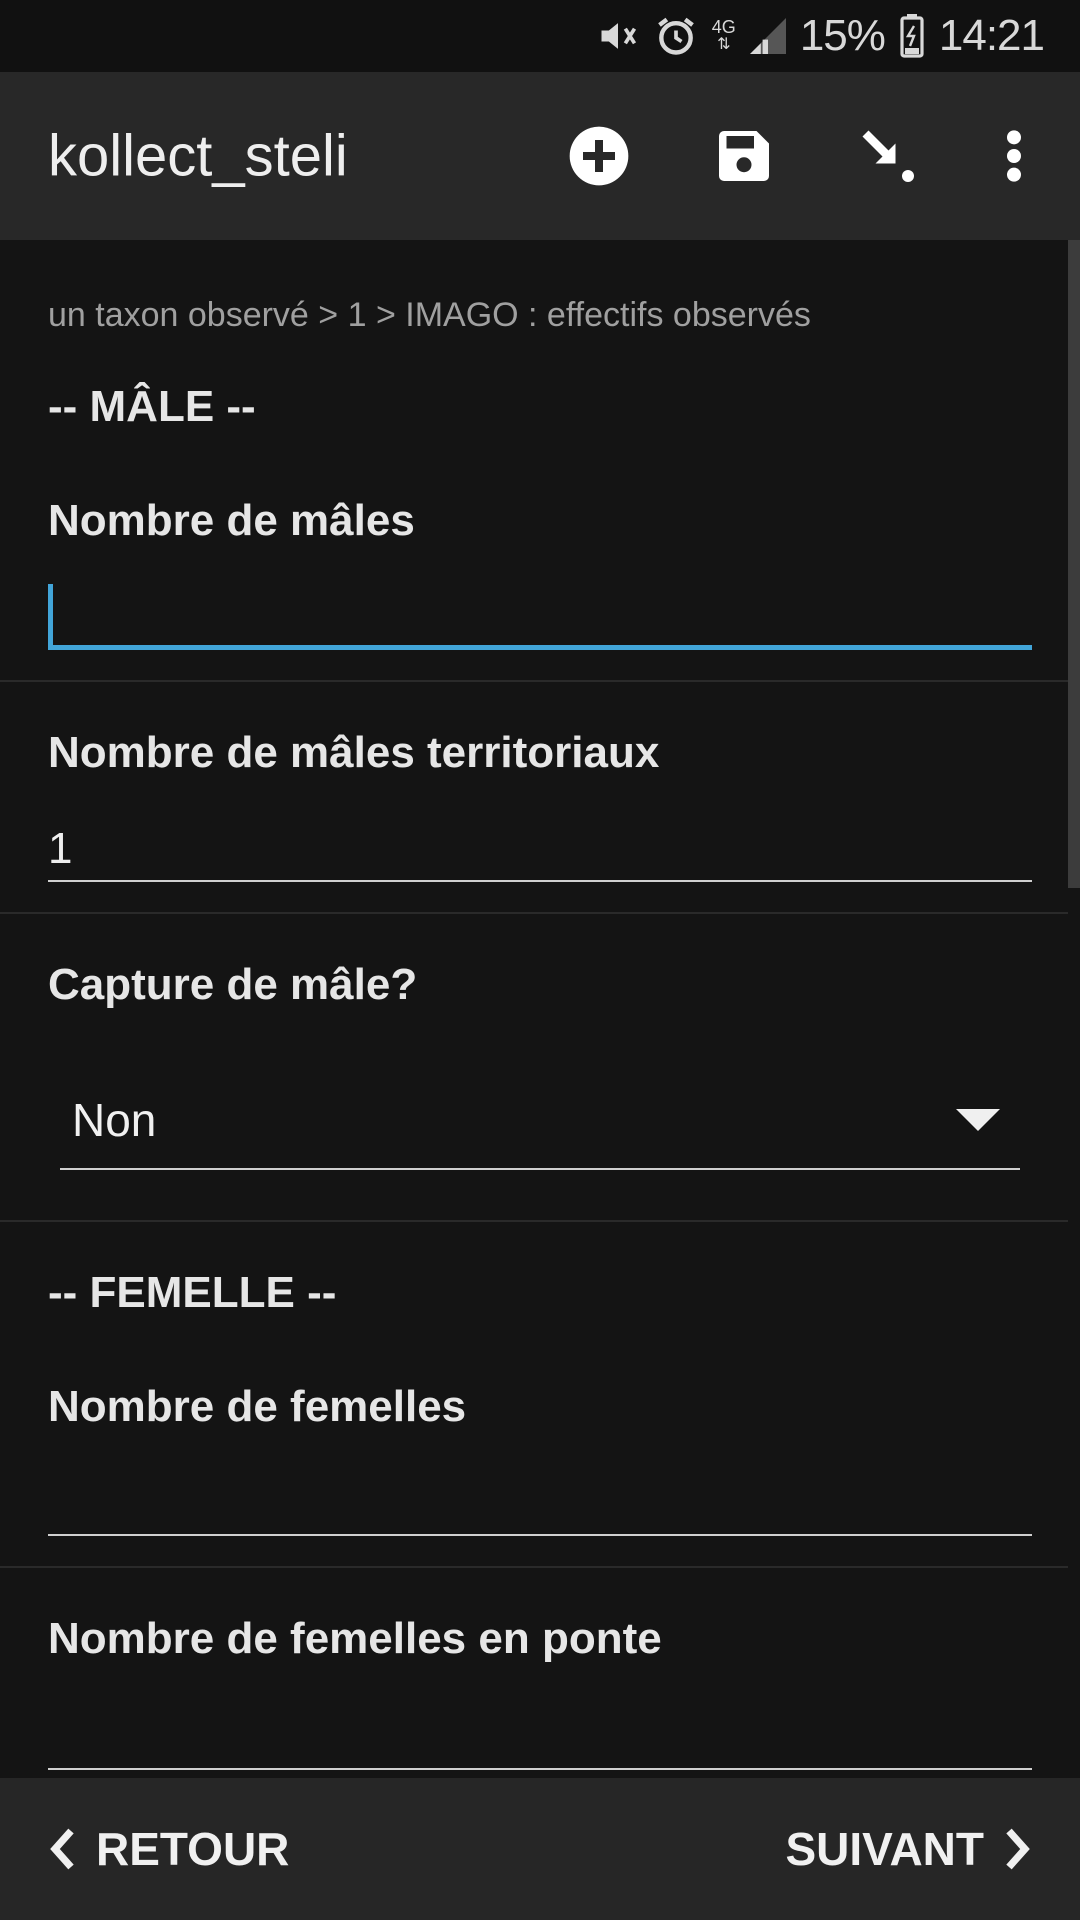  What do you see at coordinates (540, 36) in the screenshot?
I see `status-bar: 4G ⇅ 15% 14:21` at bounding box center [540, 36].